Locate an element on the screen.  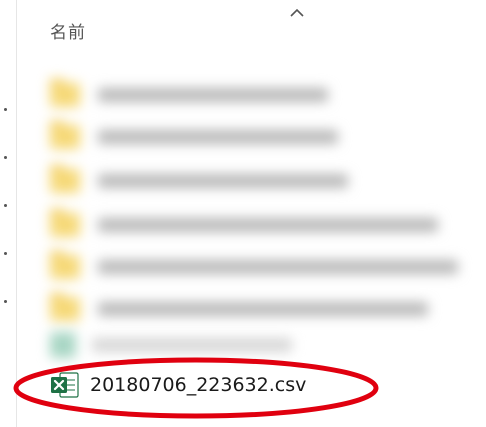
file-name: 20180706_223632.csv is located at coordinates (198, 385).